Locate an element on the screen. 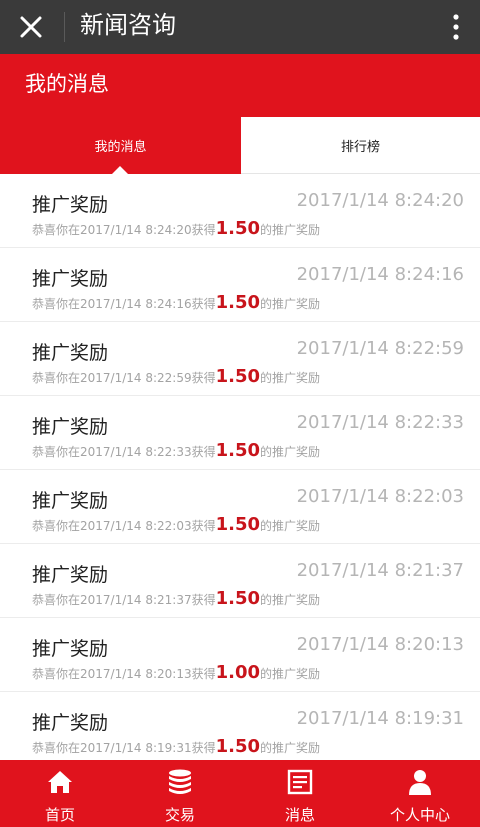 This screenshot has height=827, width=480. nav-item-trade: 交易 is located at coordinates (180, 793).